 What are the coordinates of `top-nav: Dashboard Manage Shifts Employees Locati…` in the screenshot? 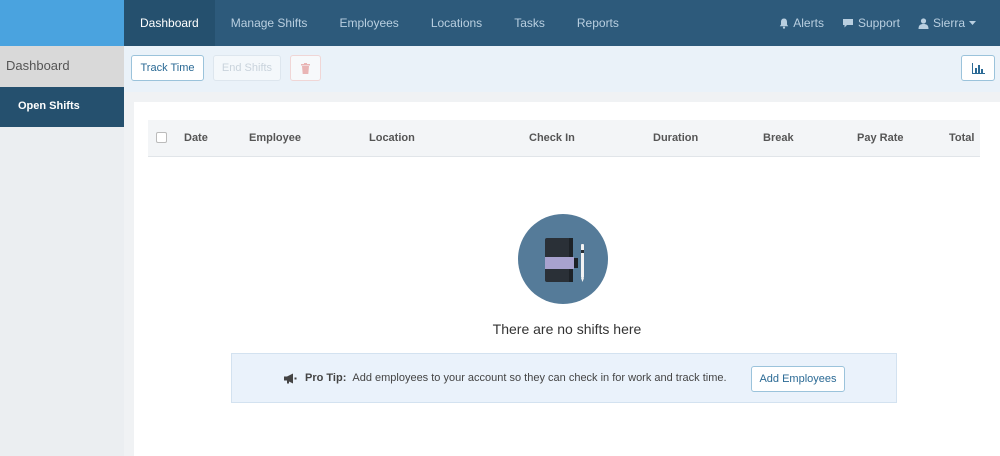 It's located at (562, 23).